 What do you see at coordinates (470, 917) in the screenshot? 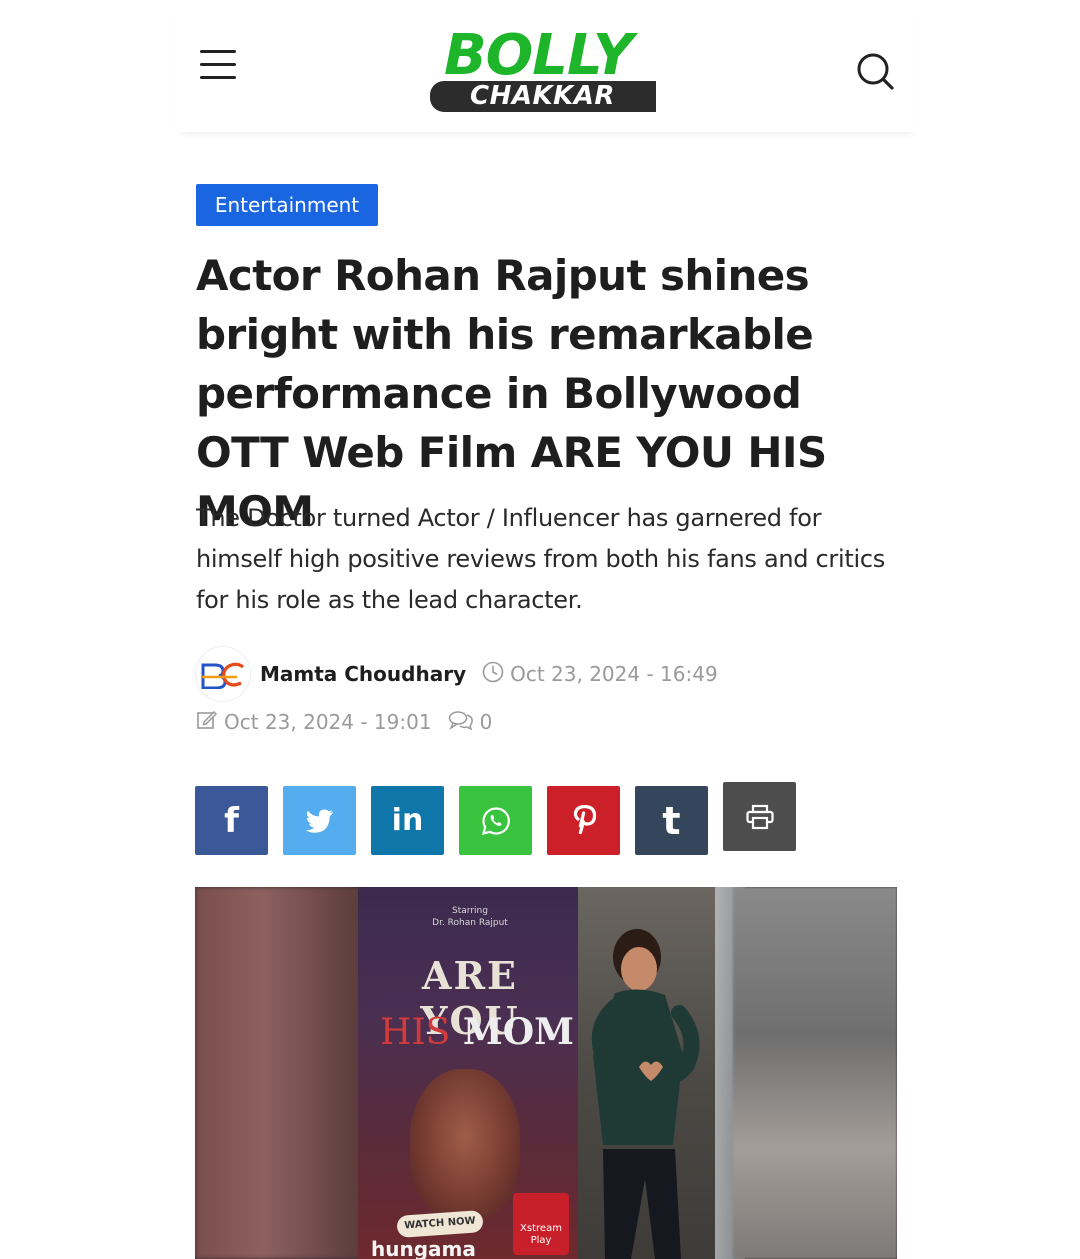
I see `poster-starring: Starring Dr. Rohan Rajput` at bounding box center [470, 917].